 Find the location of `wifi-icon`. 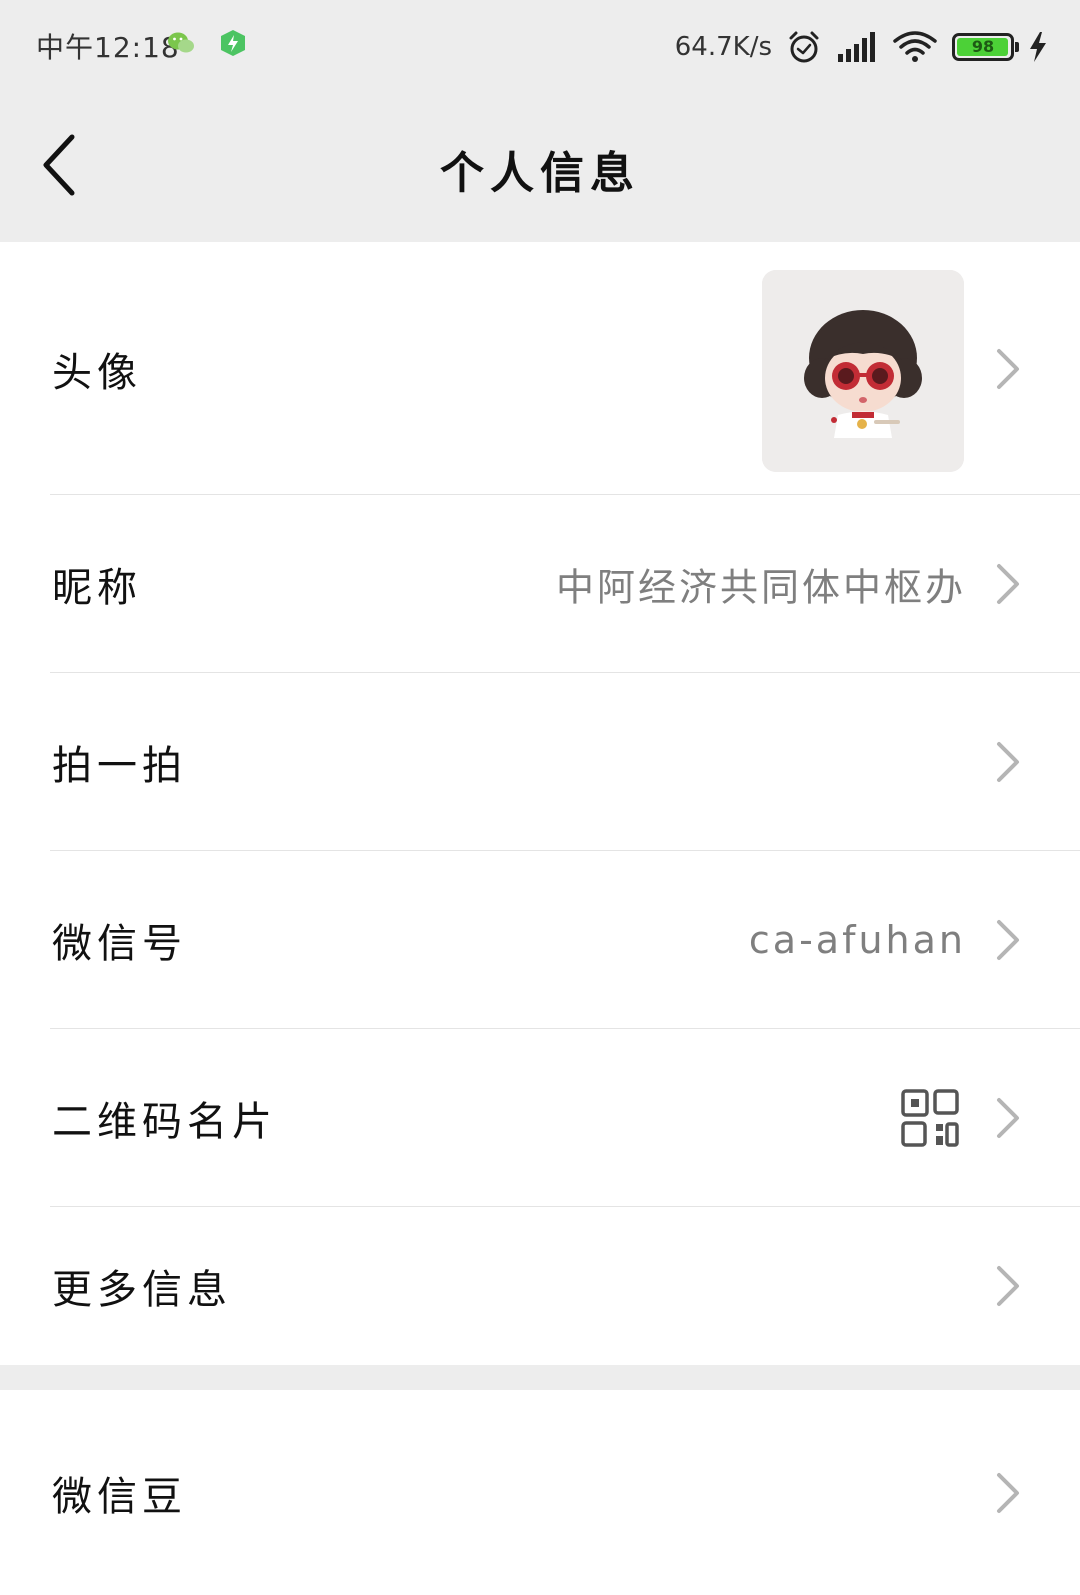

wifi-icon is located at coordinates (915, 46).